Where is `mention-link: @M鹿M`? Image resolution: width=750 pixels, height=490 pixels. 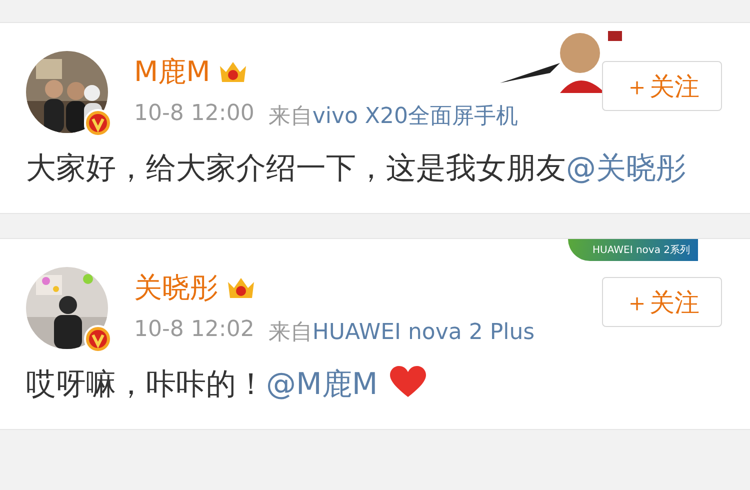
mention-link: @M鹿M is located at coordinates (322, 384).